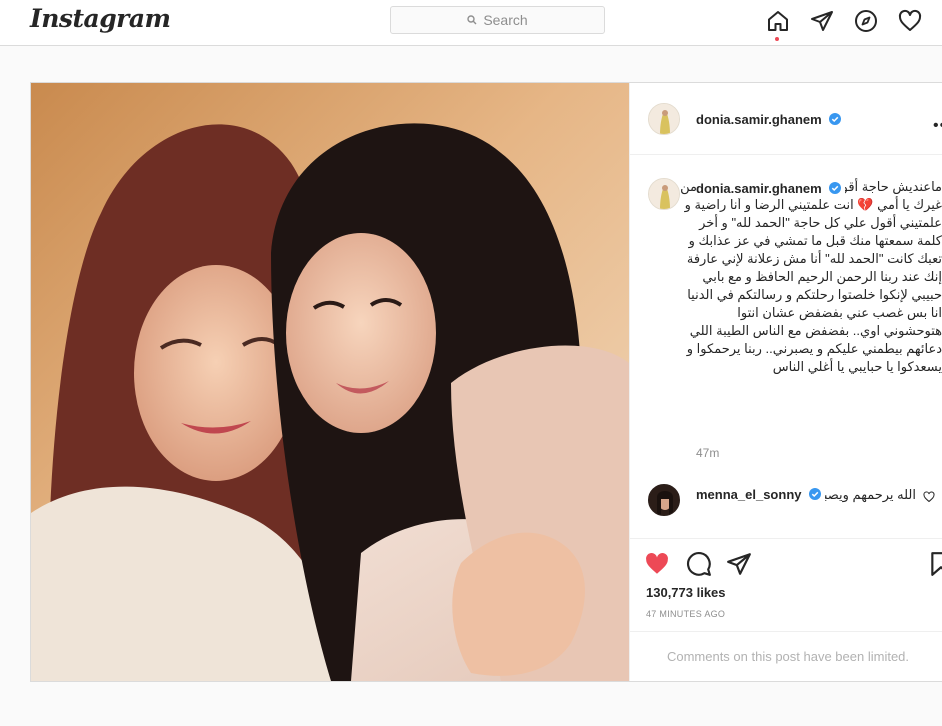 This screenshot has width=942, height=726. Describe the element at coordinates (472, 20) in the screenshot. I see `search-icon` at that location.